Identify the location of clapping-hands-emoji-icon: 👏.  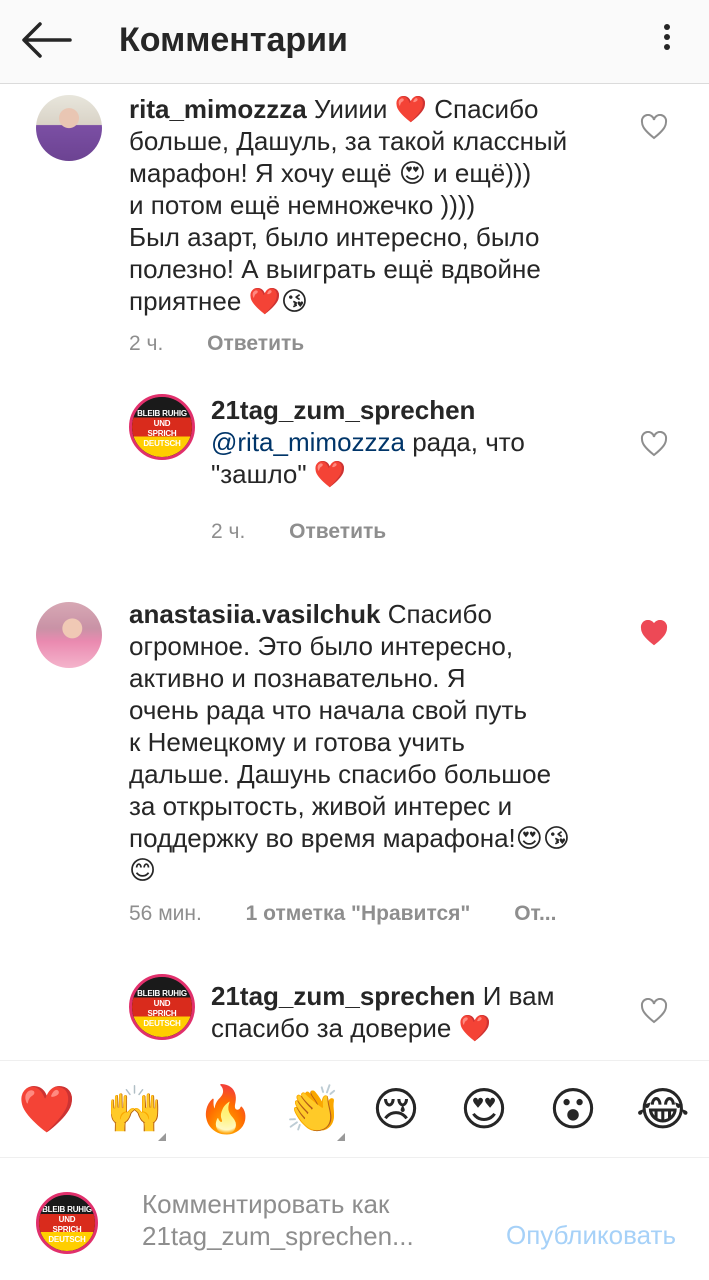
(313, 1109).